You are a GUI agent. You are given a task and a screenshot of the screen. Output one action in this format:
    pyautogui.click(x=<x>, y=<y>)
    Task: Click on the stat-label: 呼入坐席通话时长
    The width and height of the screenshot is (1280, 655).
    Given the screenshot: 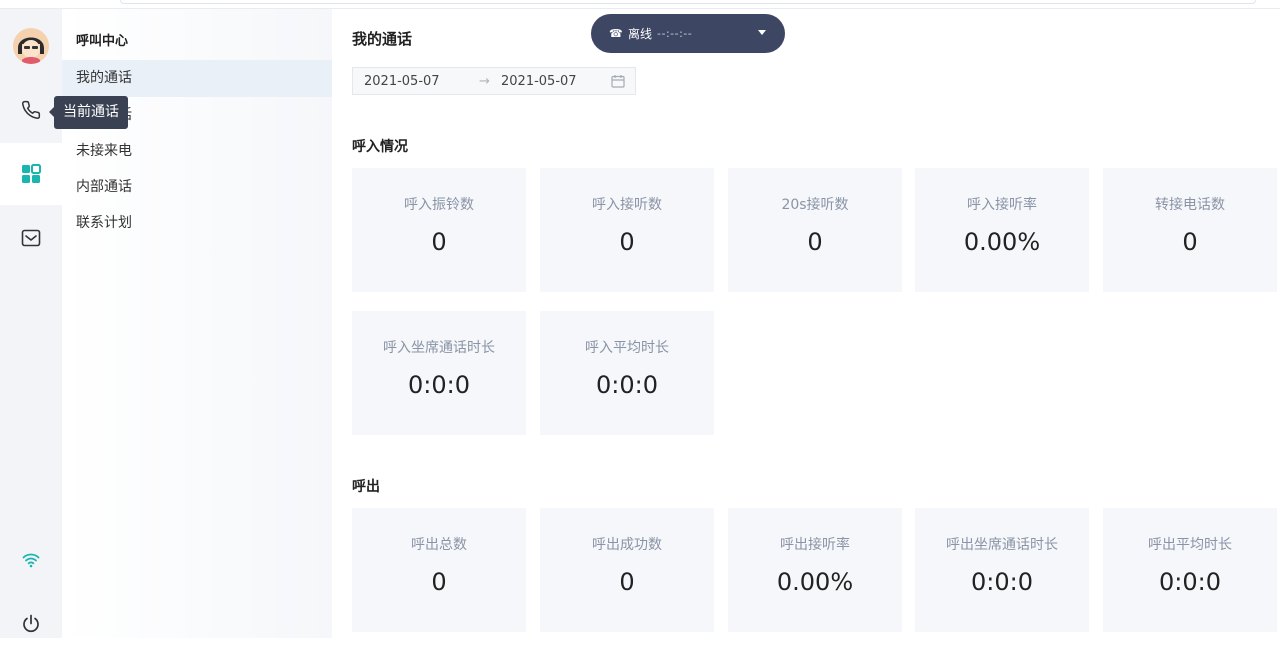 What is the action you would take?
    pyautogui.click(x=439, y=348)
    